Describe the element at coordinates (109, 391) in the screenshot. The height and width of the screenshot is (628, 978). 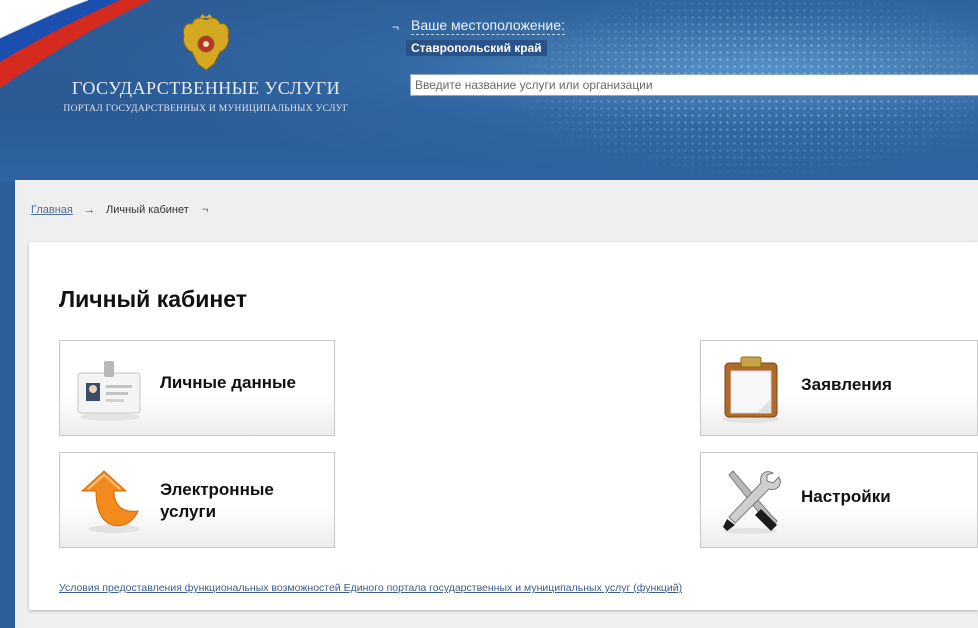
I see `id-card-icon` at that location.